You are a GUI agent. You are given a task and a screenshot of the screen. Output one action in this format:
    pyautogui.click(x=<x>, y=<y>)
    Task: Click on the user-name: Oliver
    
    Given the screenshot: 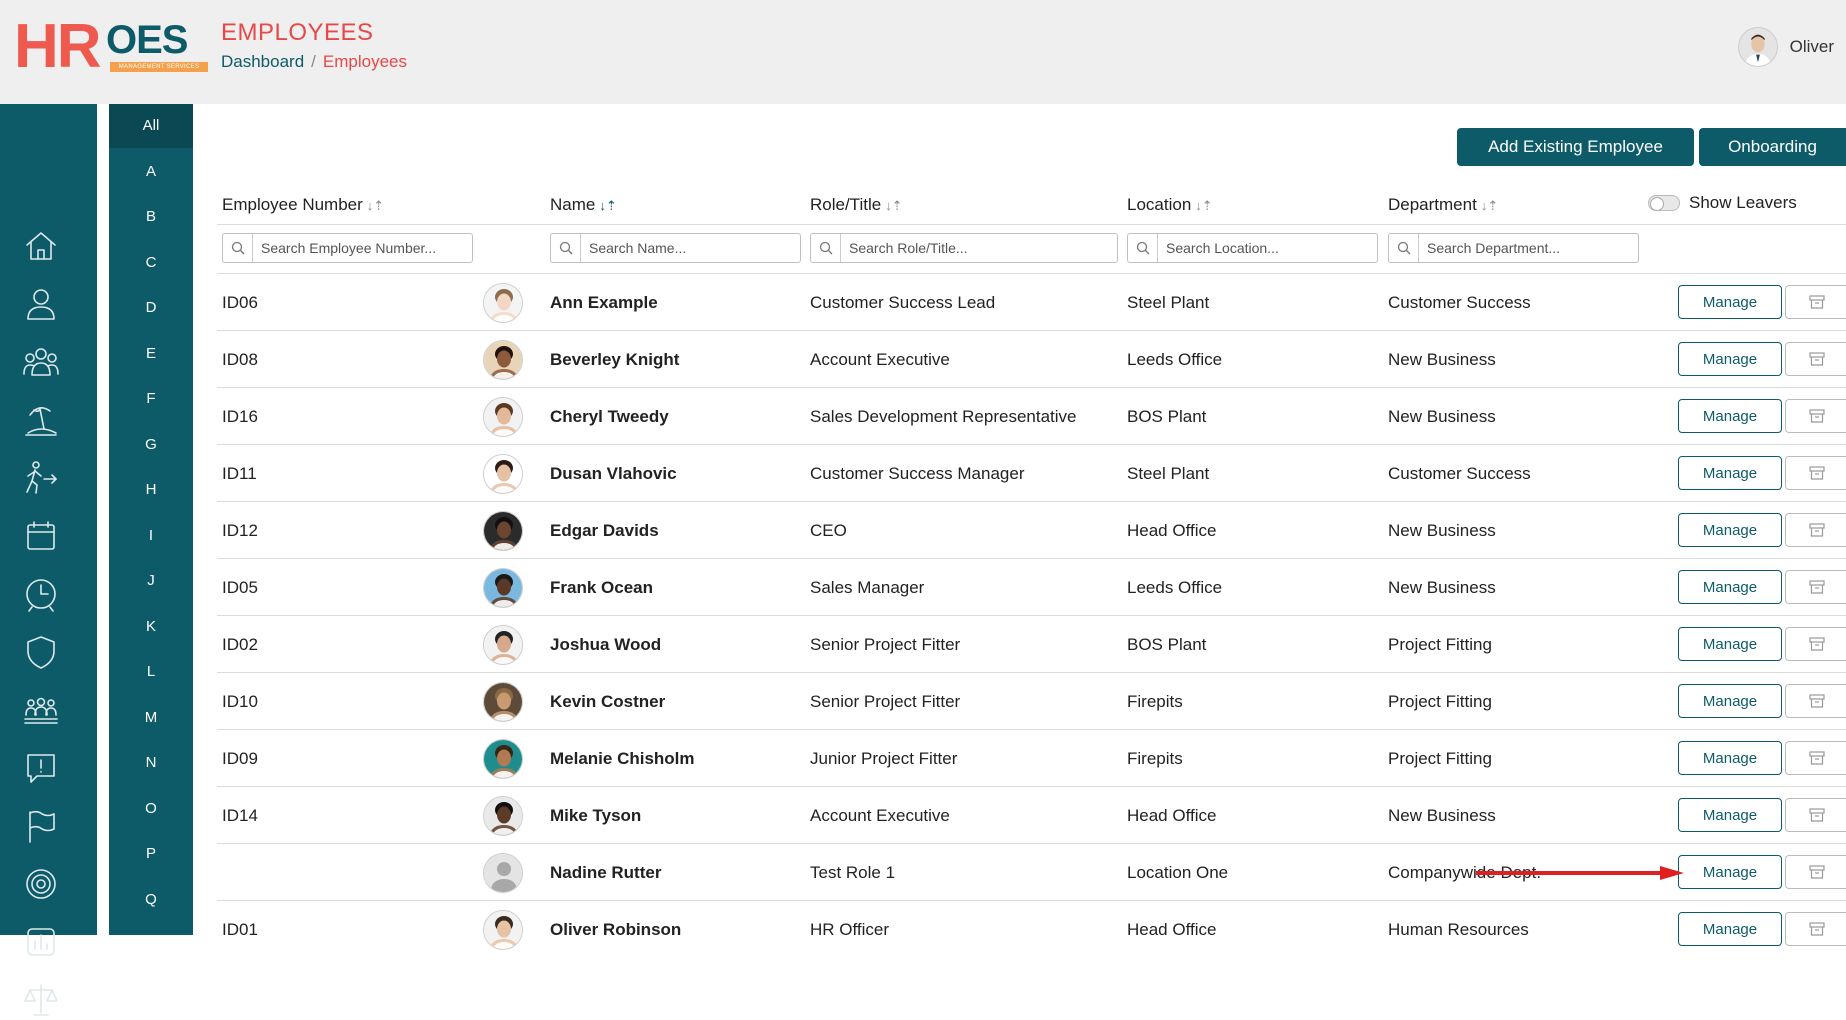 What is the action you would take?
    pyautogui.click(x=1812, y=47)
    